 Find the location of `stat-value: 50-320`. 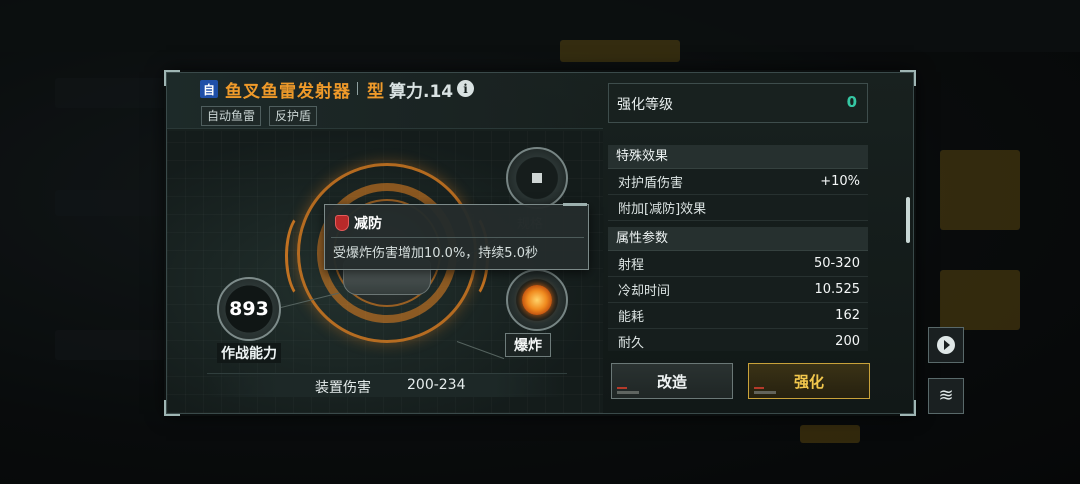

stat-value: 50-320 is located at coordinates (836, 263).